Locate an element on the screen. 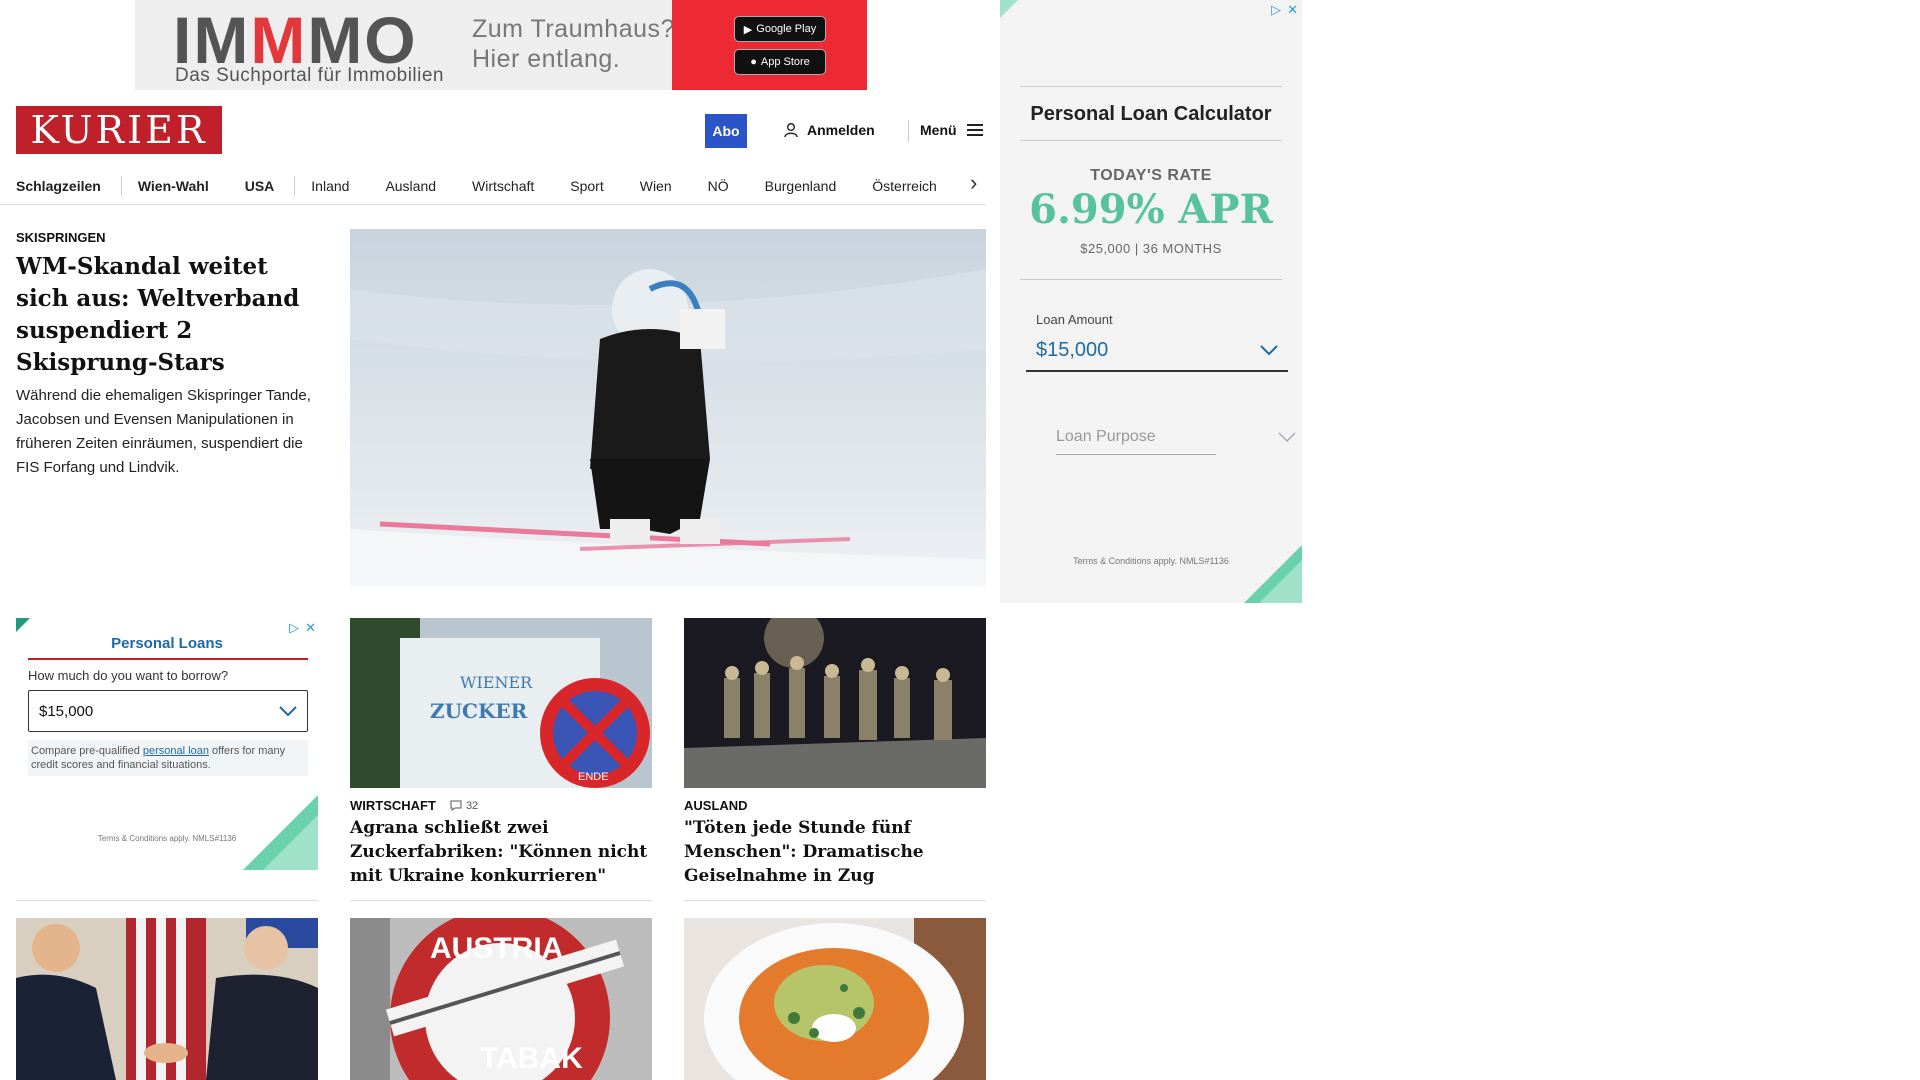 This screenshot has height=1080, width=1920. rate-terms: $25,000 | 36 MONTHS is located at coordinates (1151, 248).